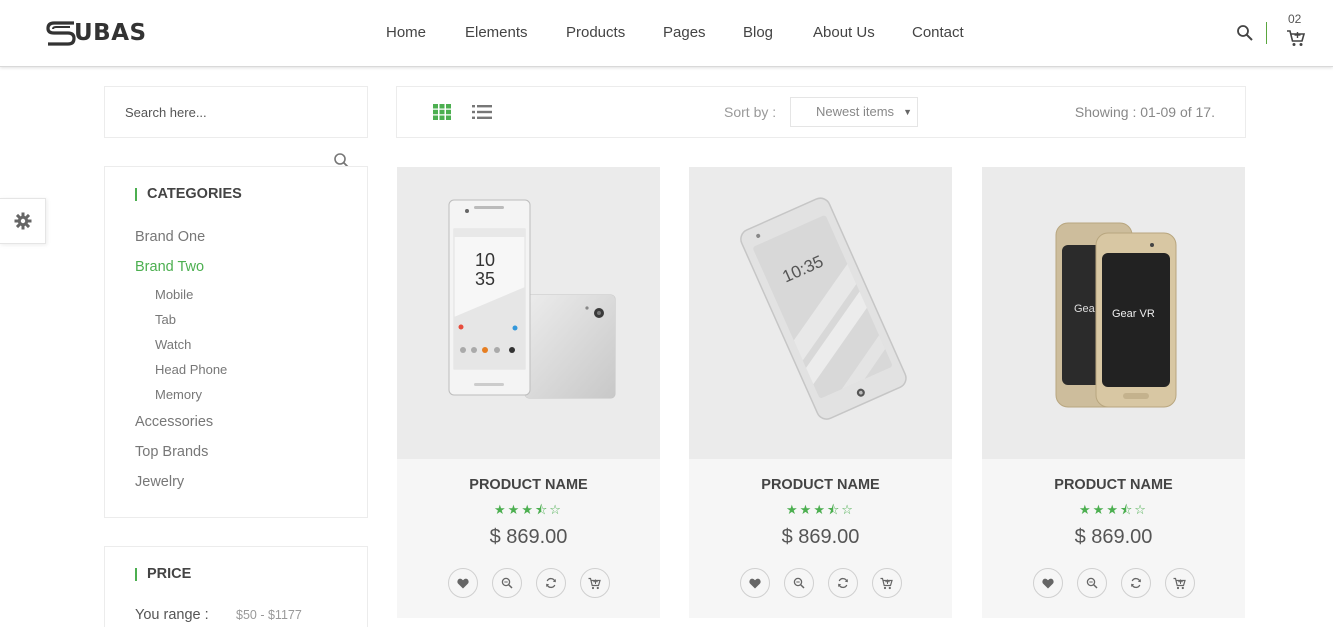 Image resolution: width=1333 pixels, height=627 pixels. I want to click on svg-text: Gea, so click(1085, 309).